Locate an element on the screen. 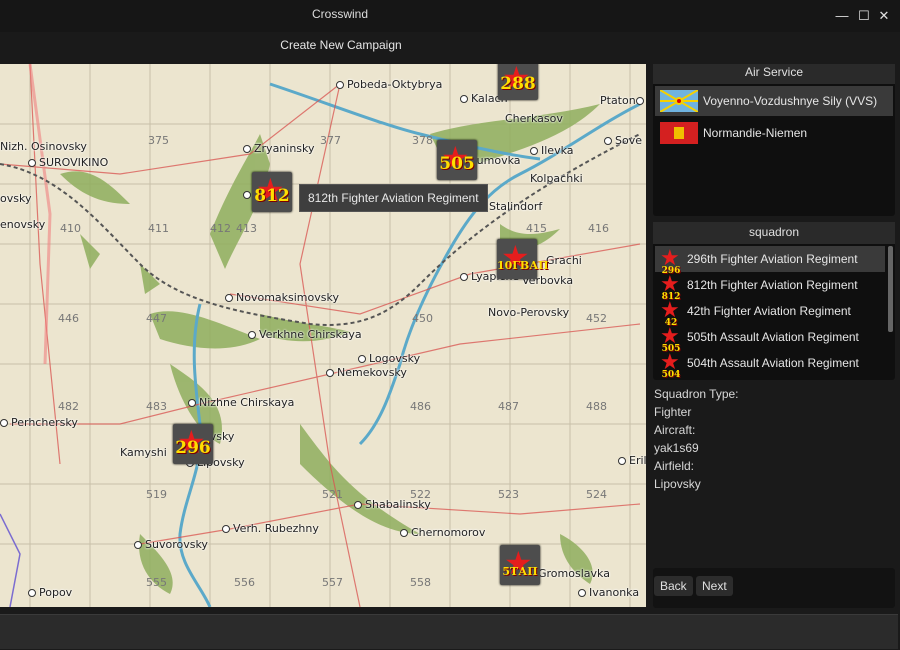  grid-number: 487 is located at coordinates (508, 406).